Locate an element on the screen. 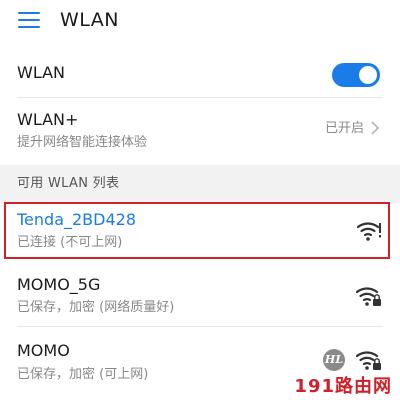 This screenshot has width=400, height=400. network-name: MOMO_5G is located at coordinates (59, 284).